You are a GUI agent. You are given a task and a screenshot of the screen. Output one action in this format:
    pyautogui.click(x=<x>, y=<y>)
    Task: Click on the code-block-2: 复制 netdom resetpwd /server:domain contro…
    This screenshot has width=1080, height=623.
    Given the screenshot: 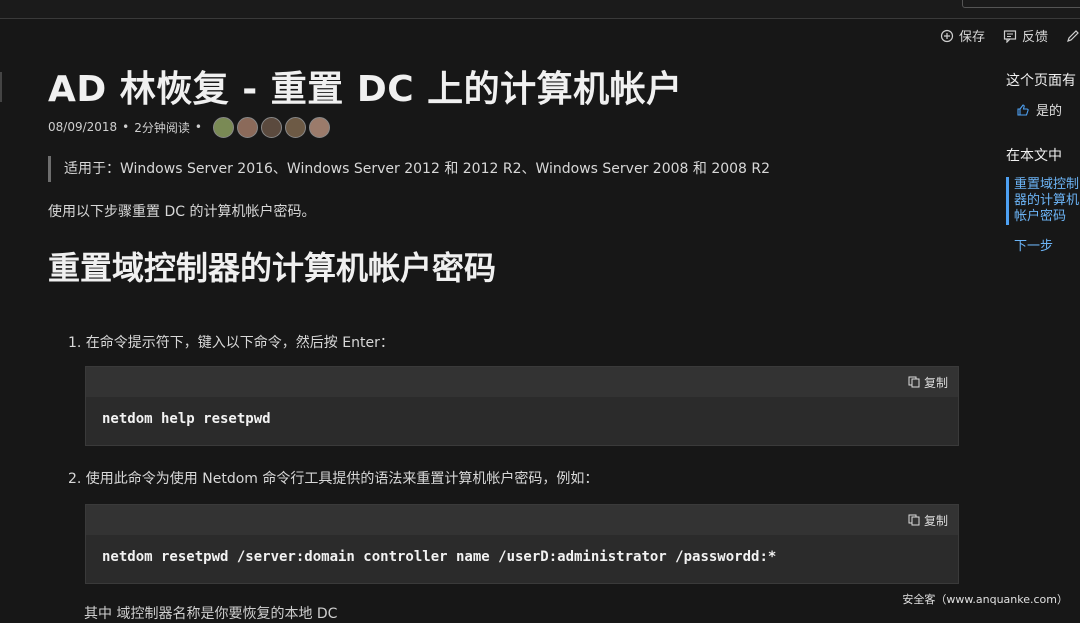 What is the action you would take?
    pyautogui.click(x=522, y=544)
    